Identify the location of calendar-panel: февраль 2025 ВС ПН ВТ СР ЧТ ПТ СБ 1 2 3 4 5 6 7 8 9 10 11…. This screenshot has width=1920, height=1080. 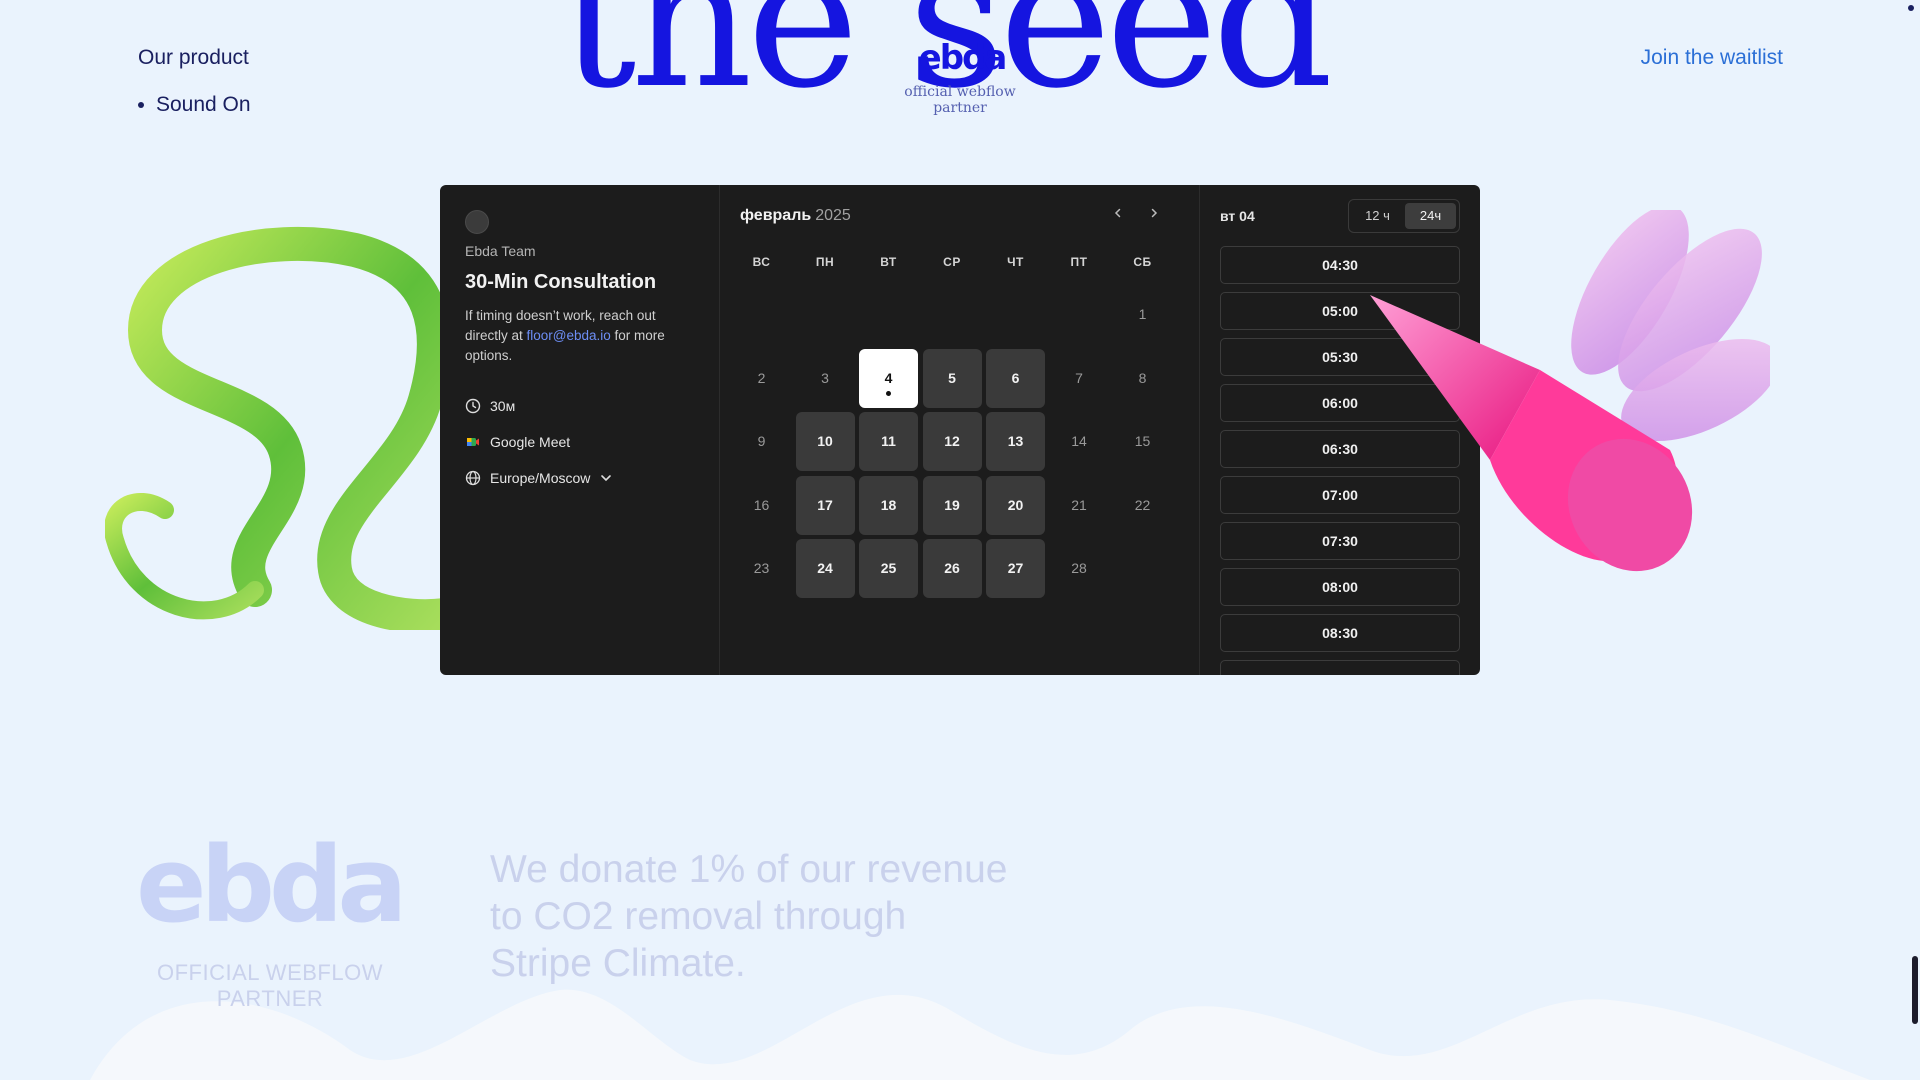
(960, 430).